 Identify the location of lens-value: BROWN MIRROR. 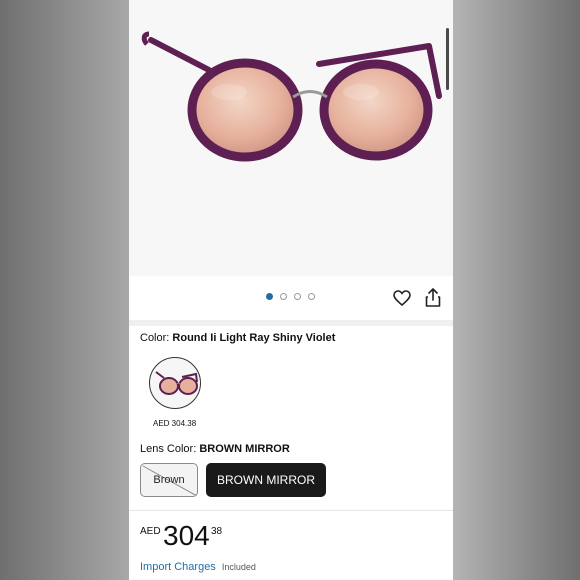
(244, 449).